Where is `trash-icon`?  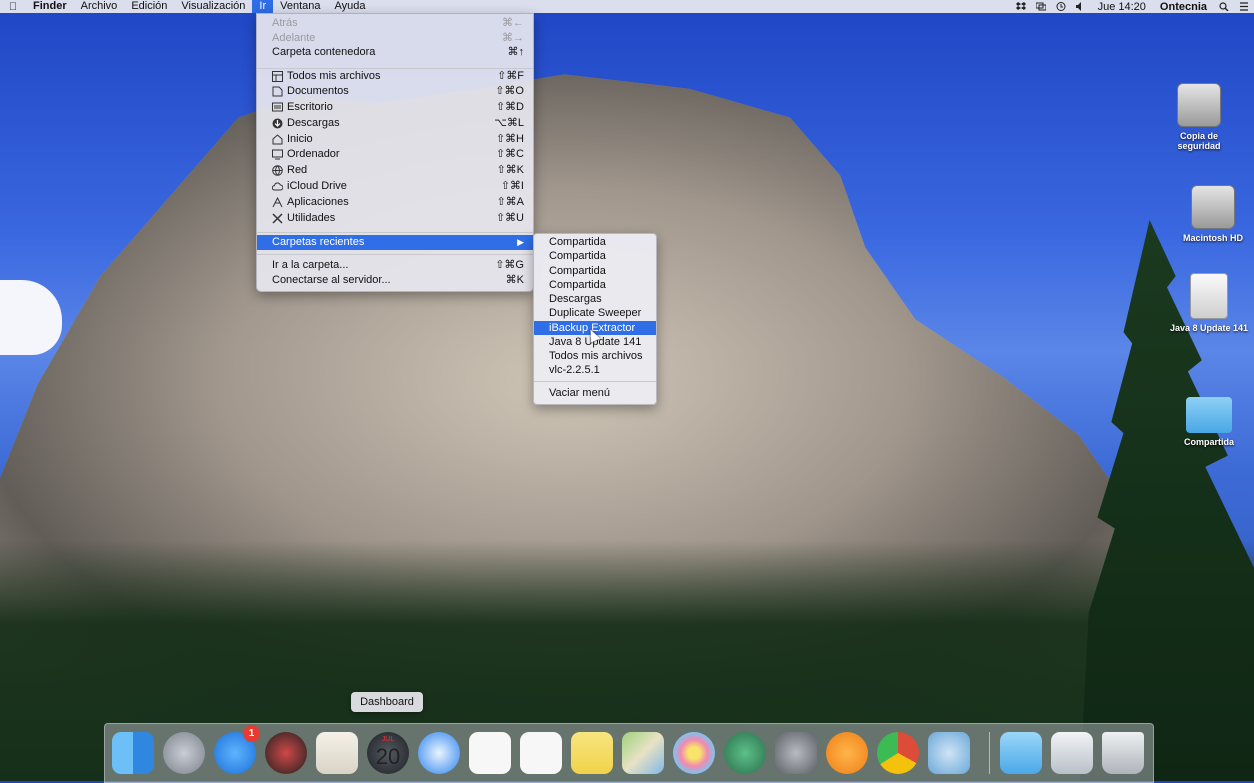
trash-icon is located at coordinates (1123, 753).